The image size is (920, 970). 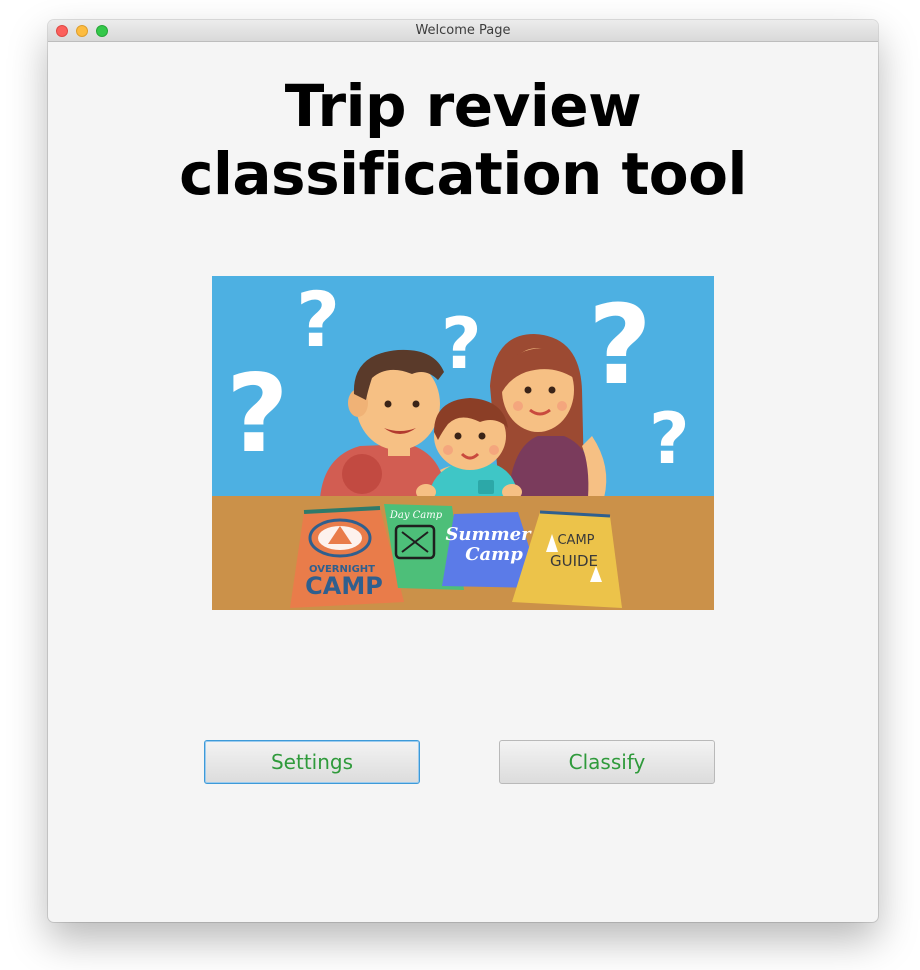 I want to click on settings-button: Settings, so click(x=312, y=762).